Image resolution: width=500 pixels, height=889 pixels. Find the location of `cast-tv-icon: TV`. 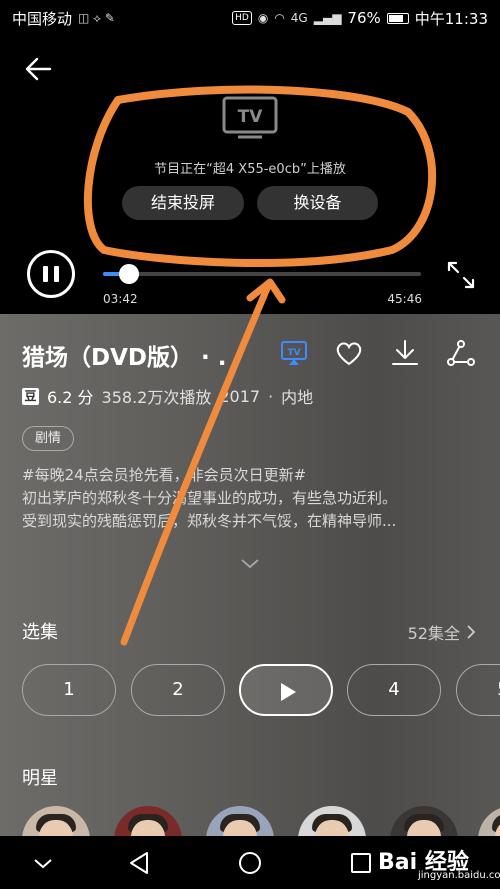

cast-tv-icon: TV is located at coordinates (294, 353).